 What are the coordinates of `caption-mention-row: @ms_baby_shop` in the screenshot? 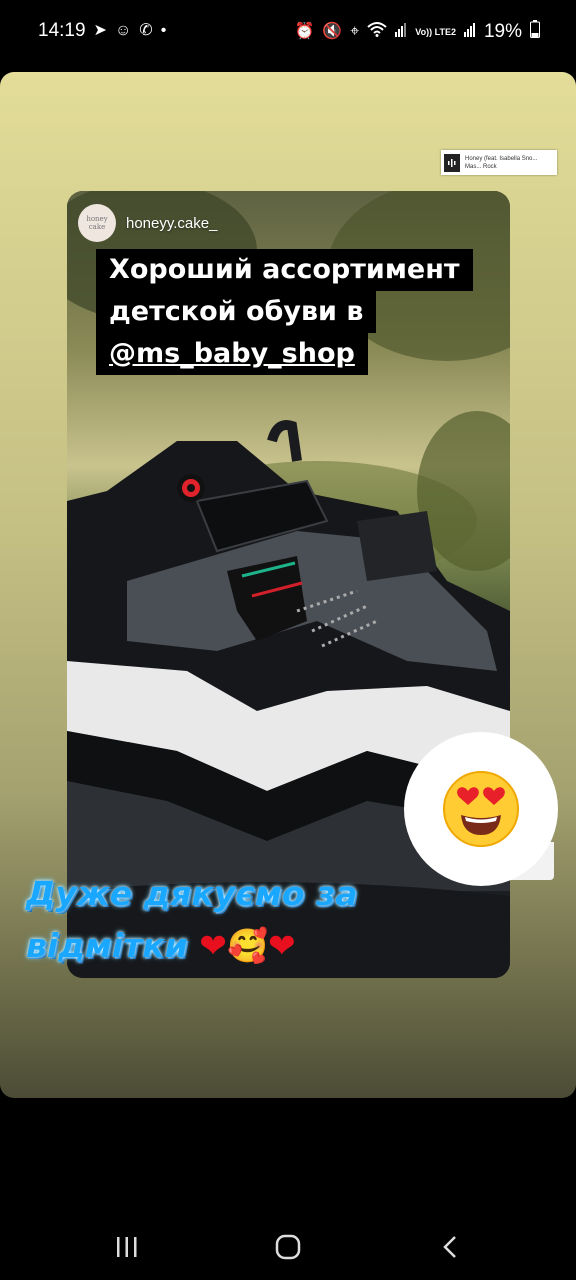 It's located at (232, 354).